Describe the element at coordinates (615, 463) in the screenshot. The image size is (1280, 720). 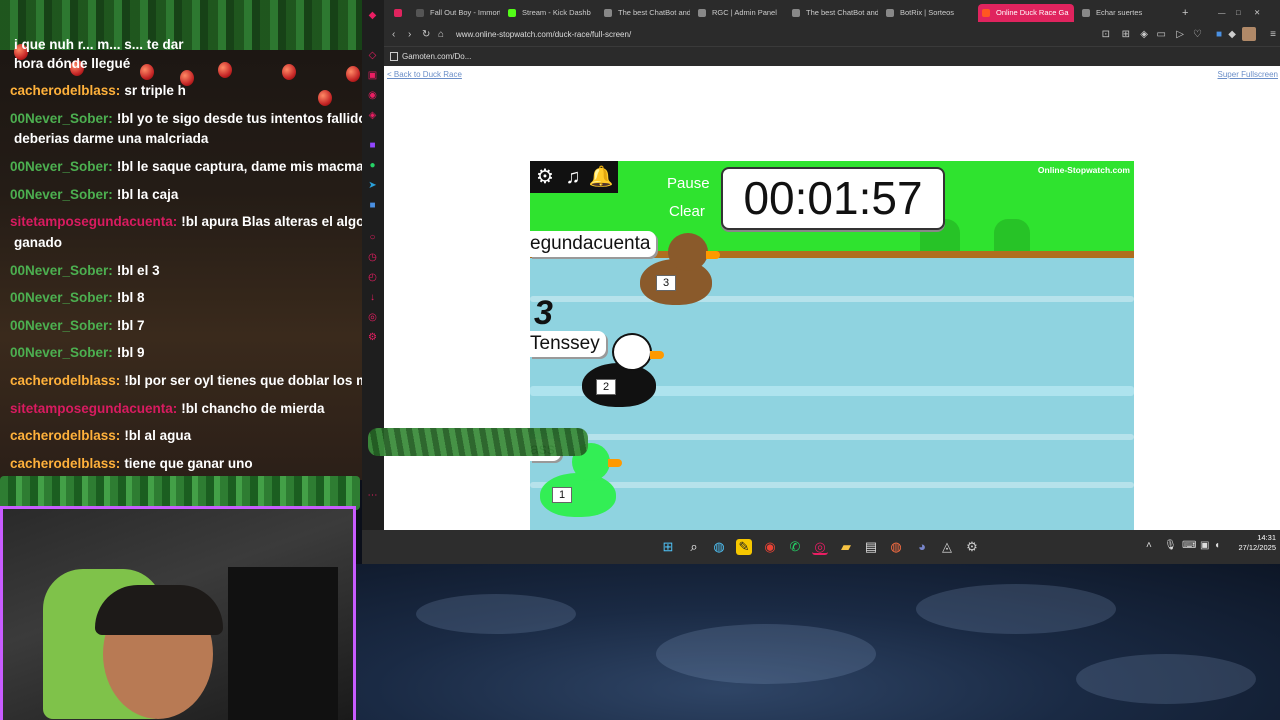
I see `duck-beak` at that location.